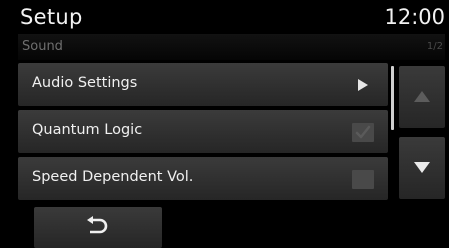 The width and height of the screenshot is (449, 248). Describe the element at coordinates (51, 17) in the screenshot. I see `page-title: Setup` at that location.